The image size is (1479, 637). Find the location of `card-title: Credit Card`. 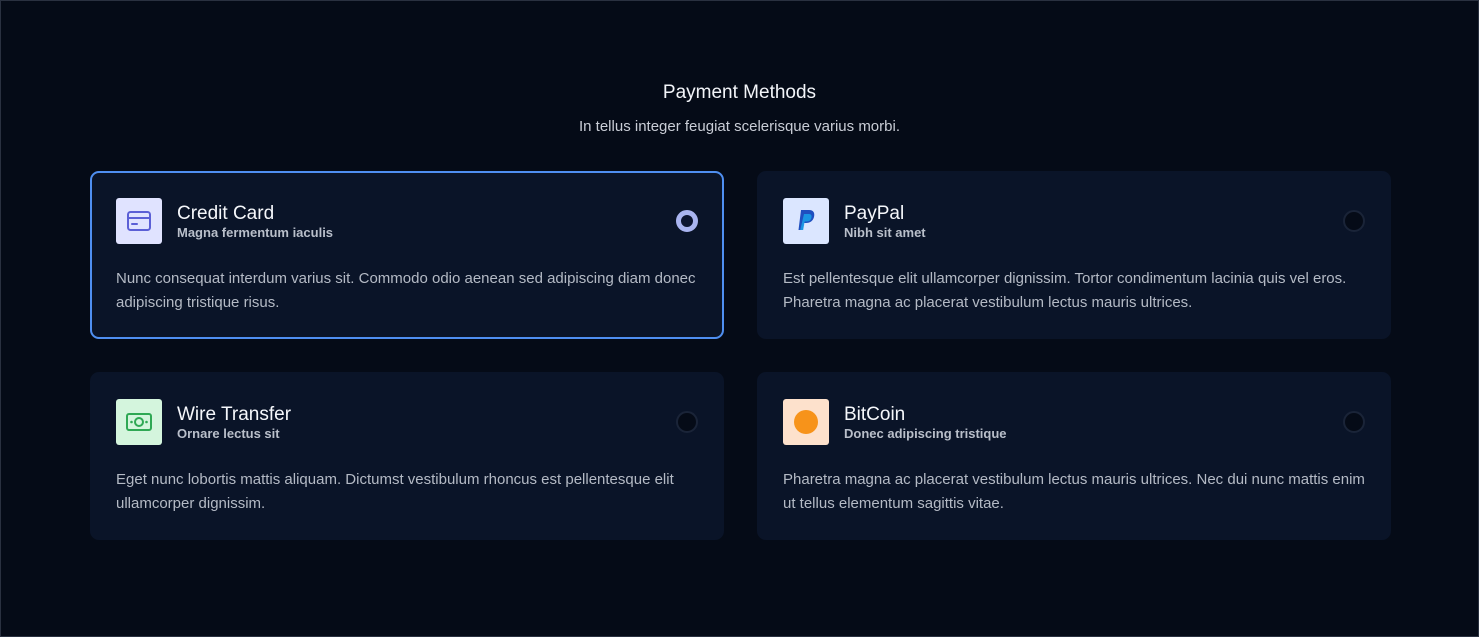

card-title: Credit Card is located at coordinates (226, 213).